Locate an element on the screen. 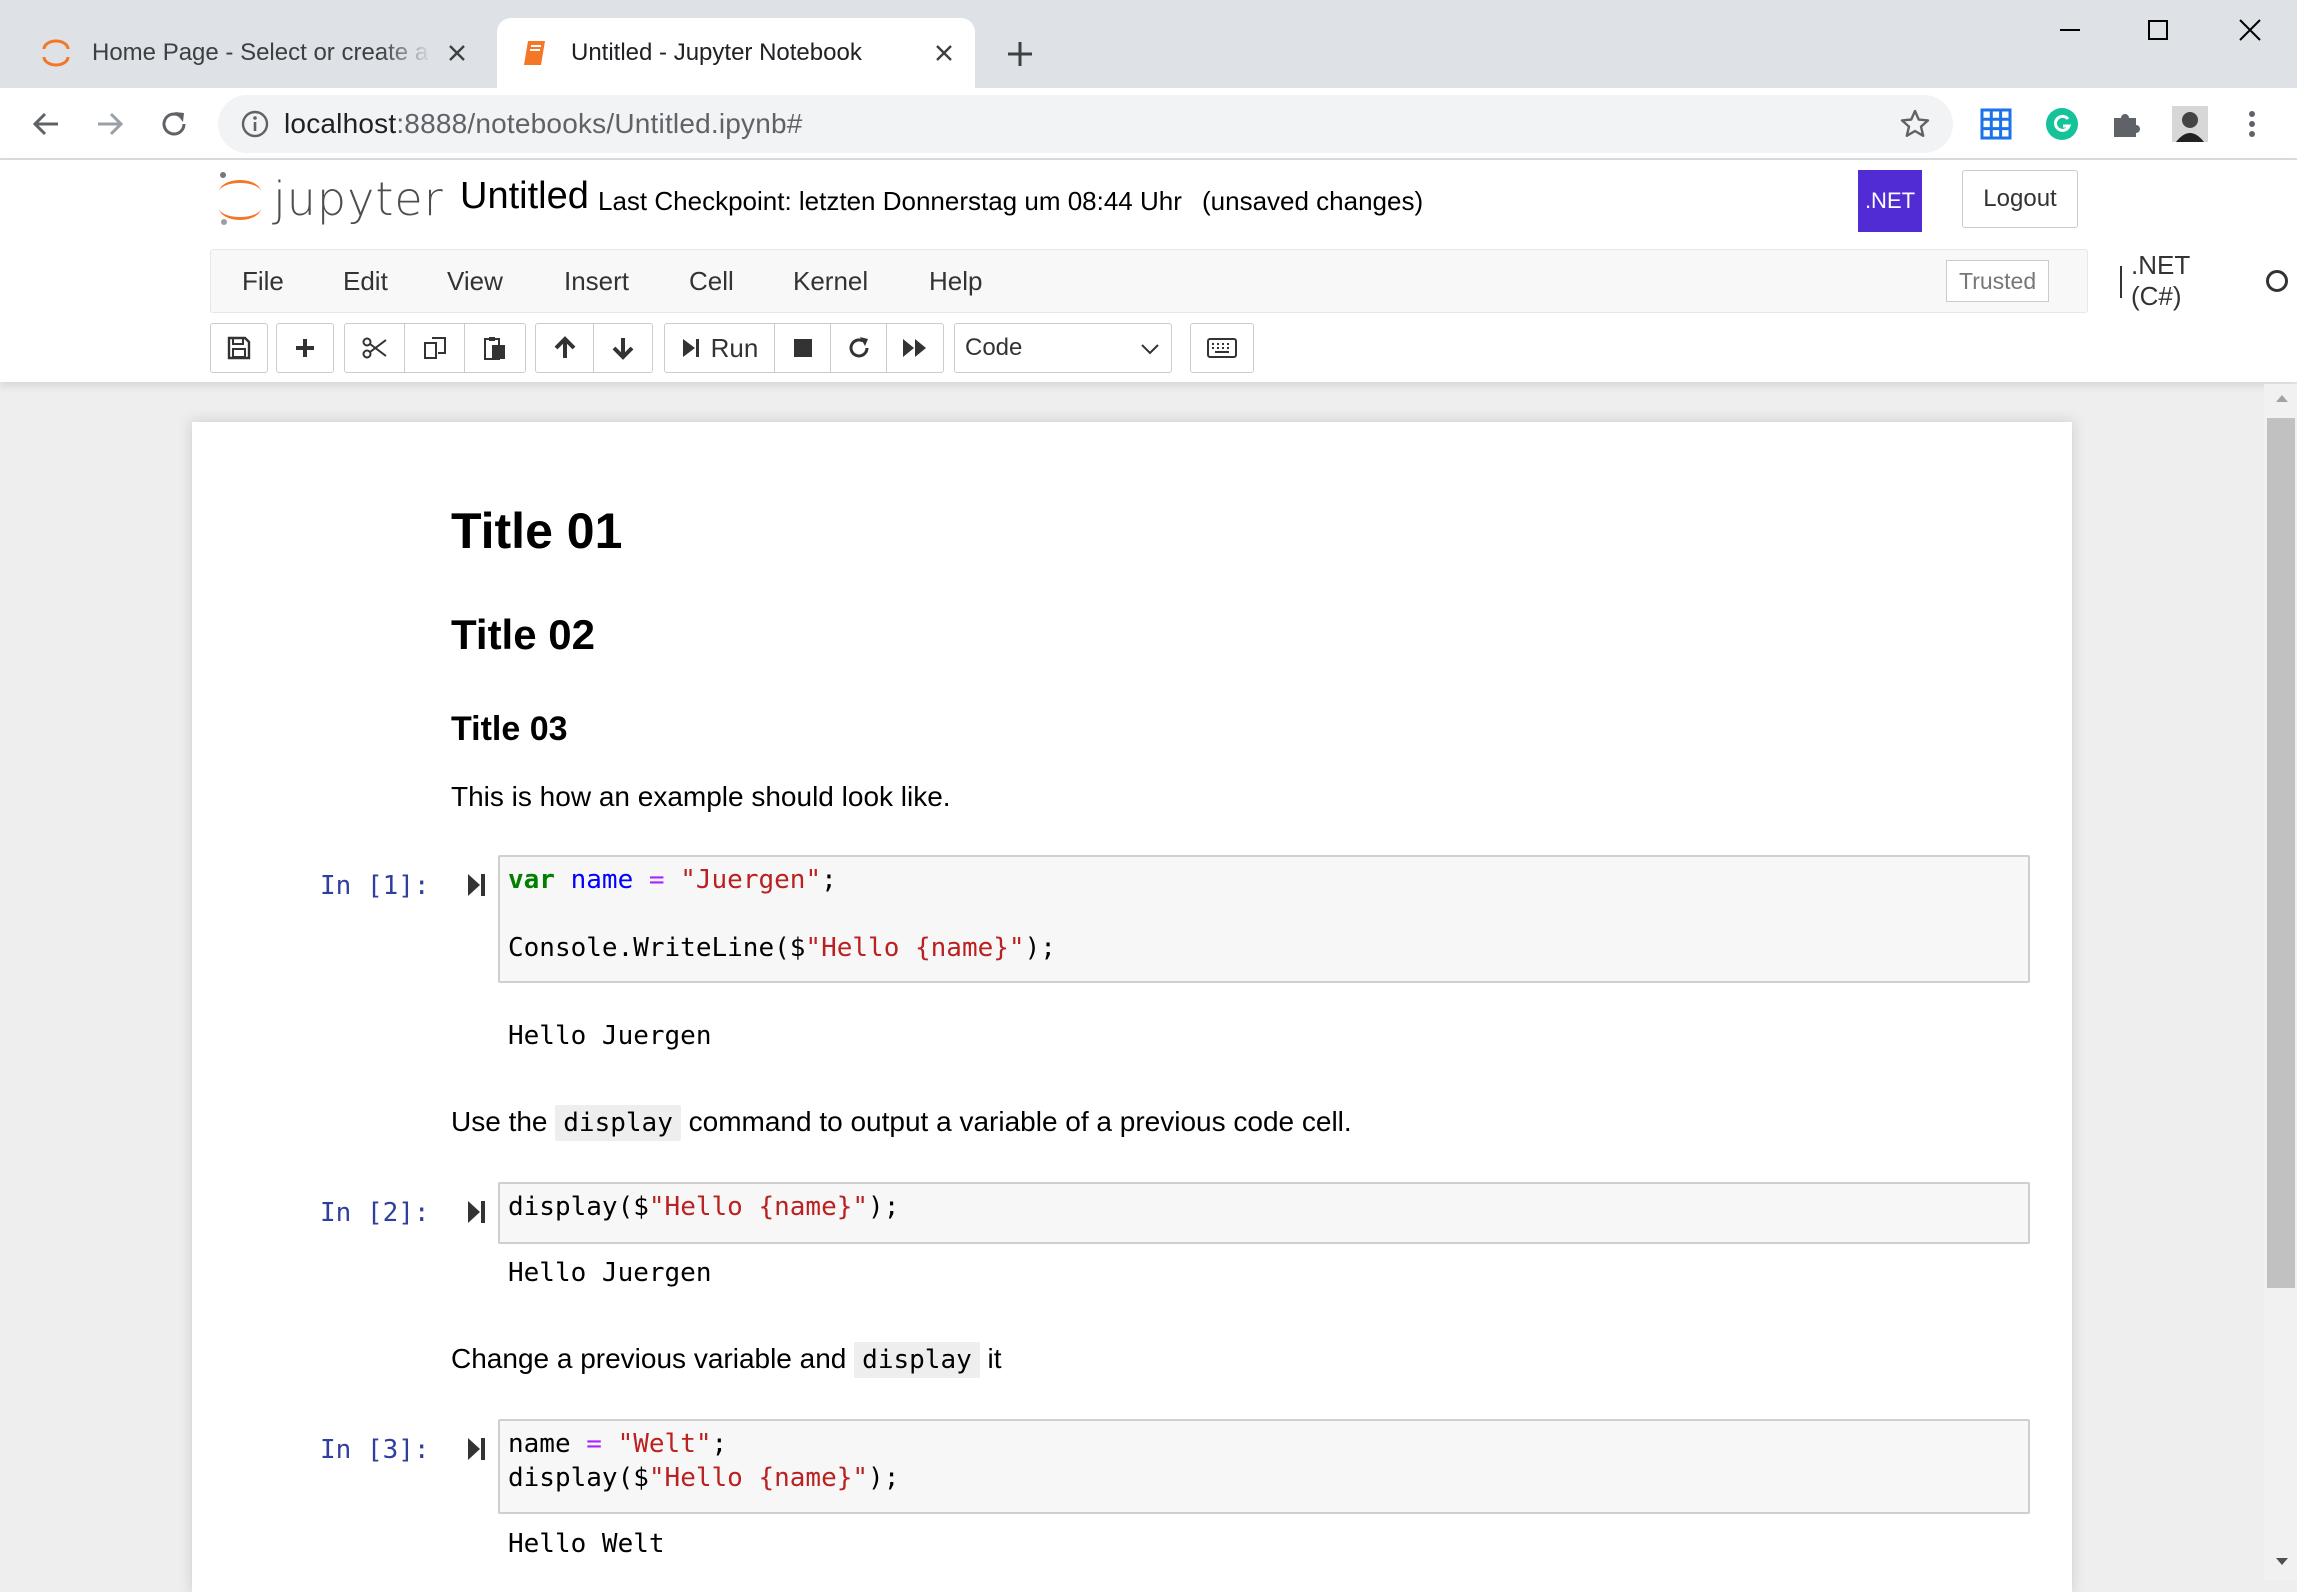  insert-cell-button is located at coordinates (305, 348).